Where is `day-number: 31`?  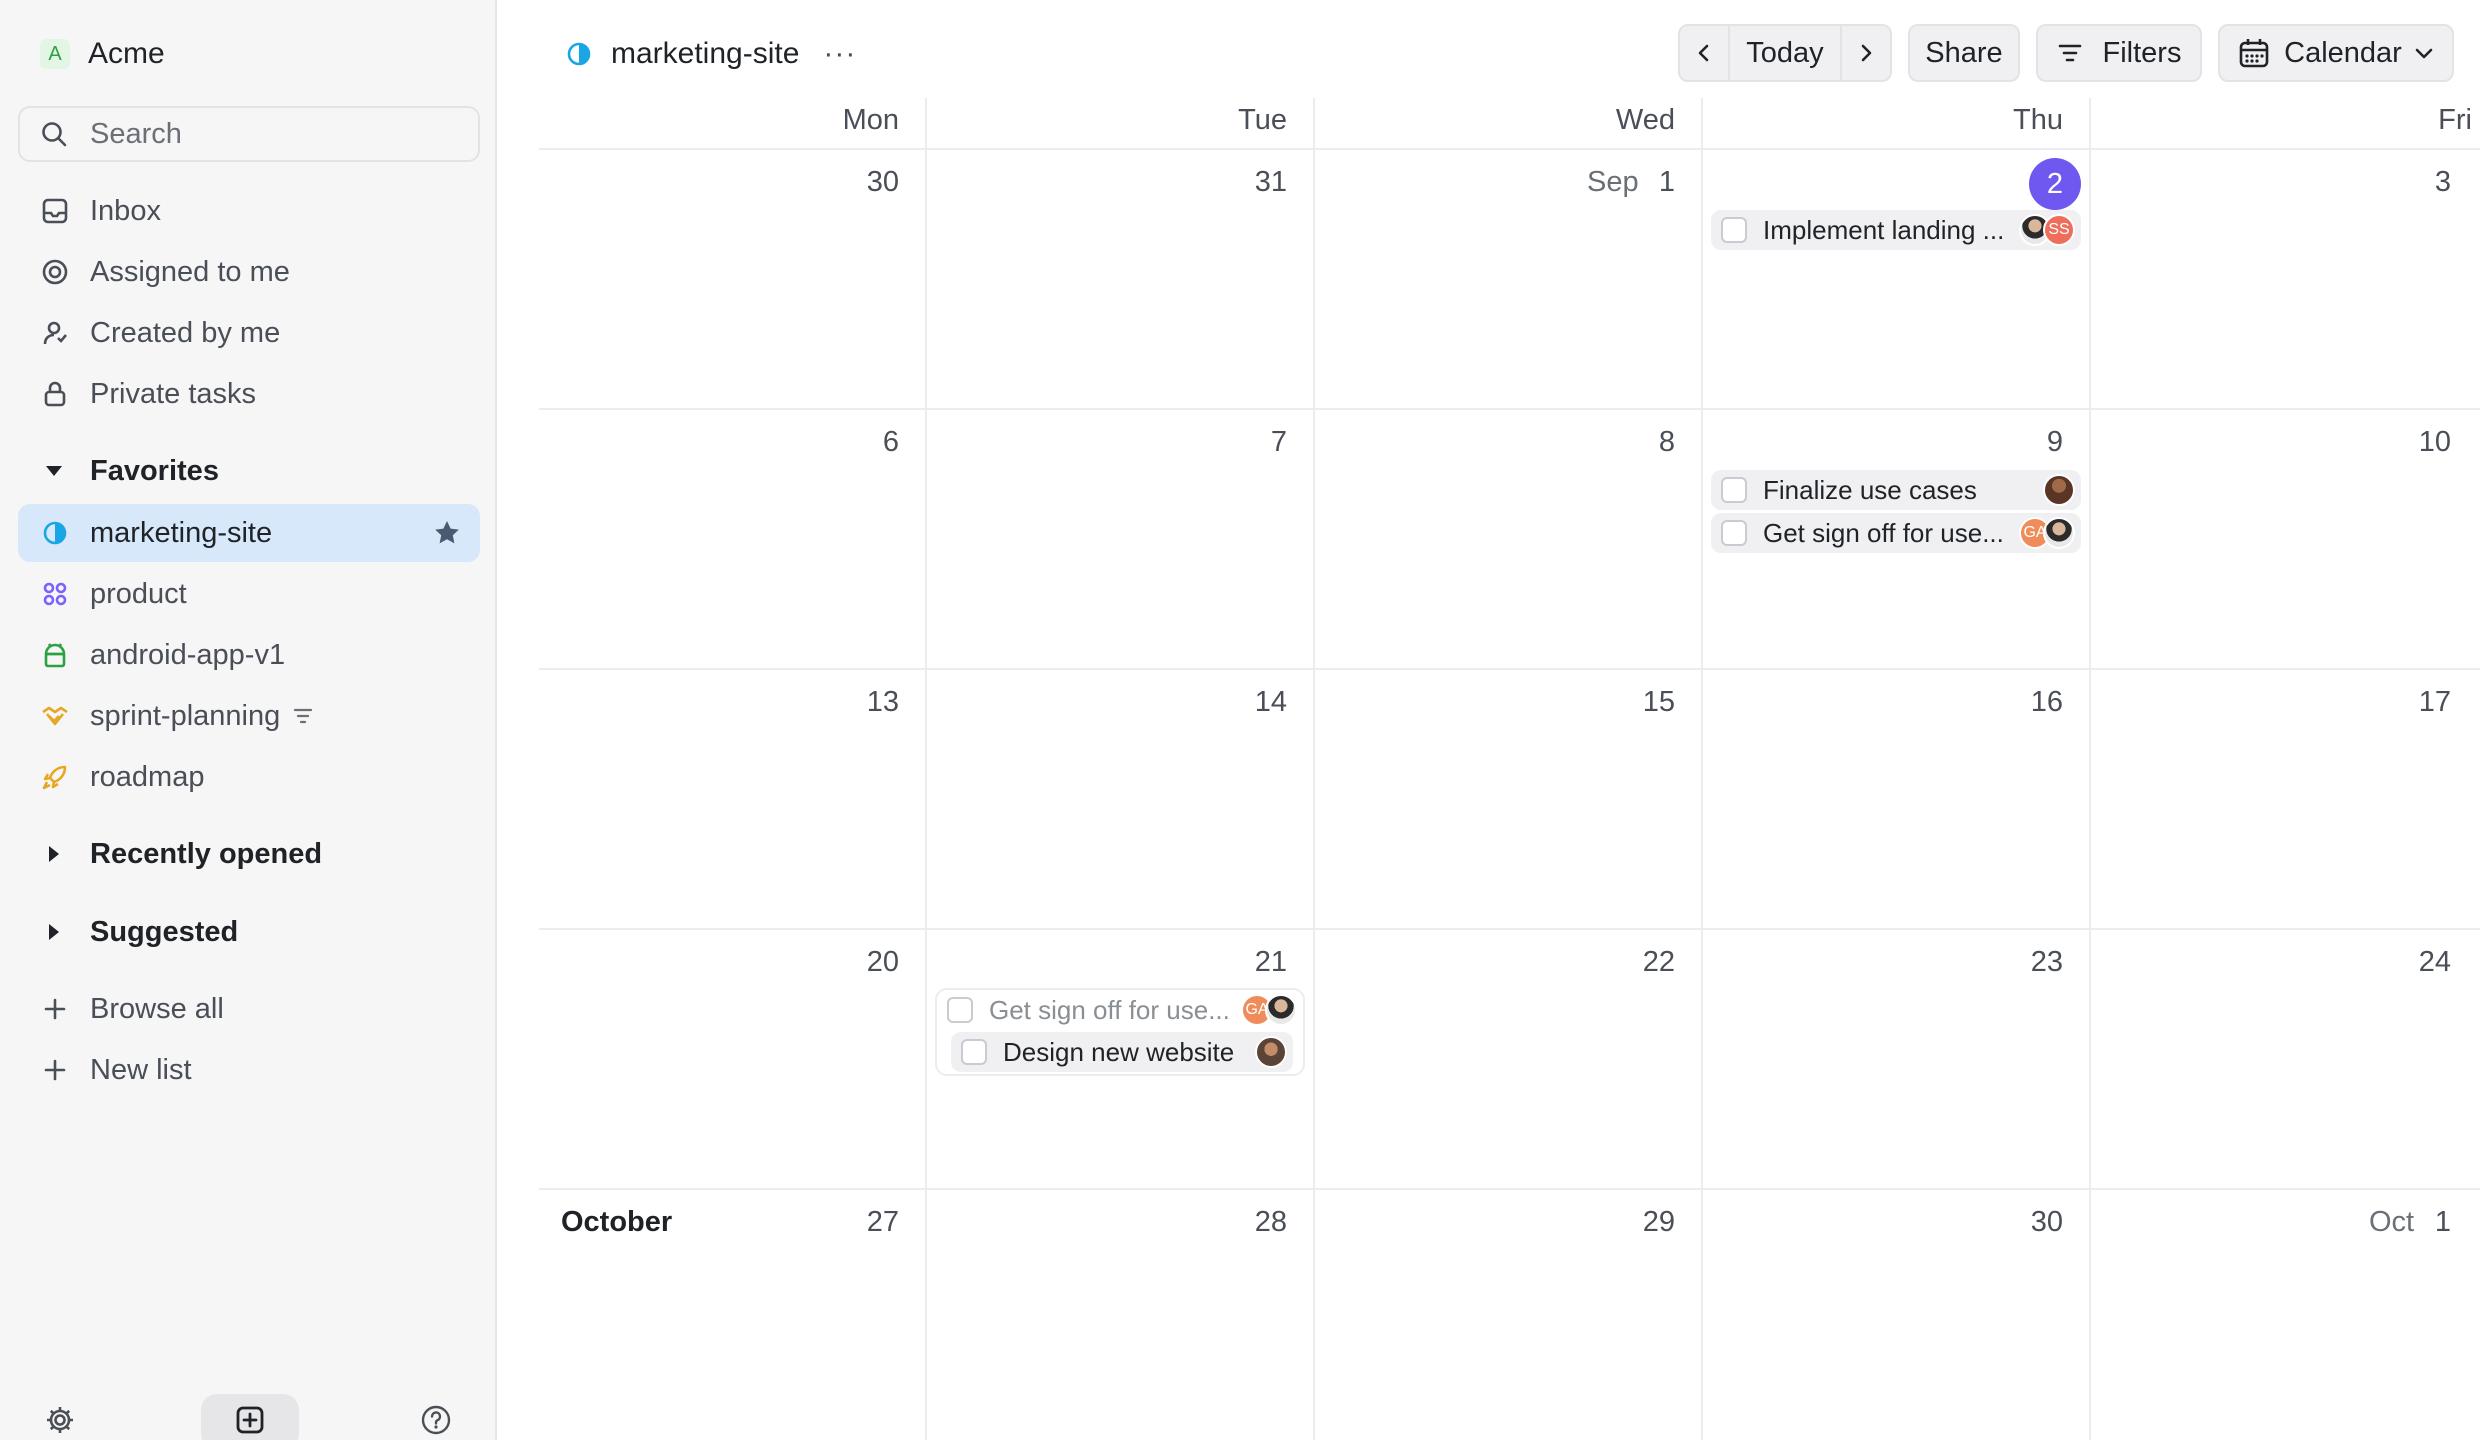
day-number: 31 is located at coordinates (1257, 182).